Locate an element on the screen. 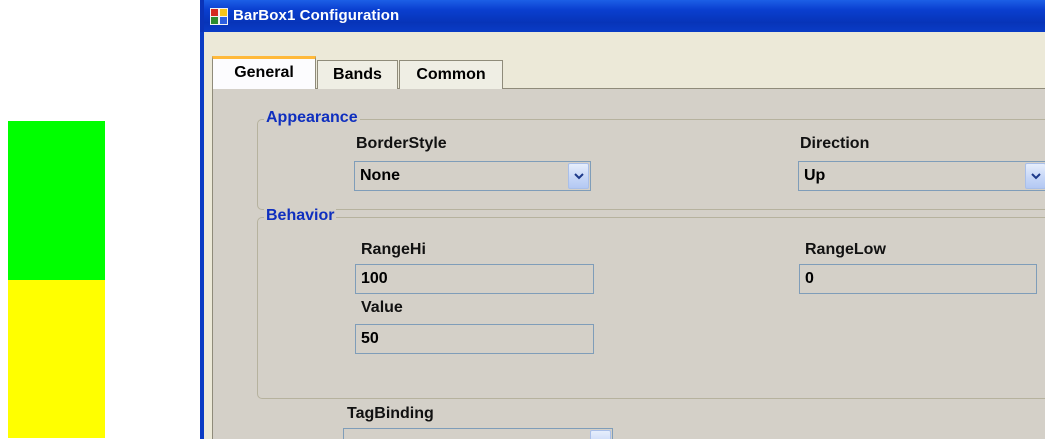  tab-general-label: General is located at coordinates (264, 72).